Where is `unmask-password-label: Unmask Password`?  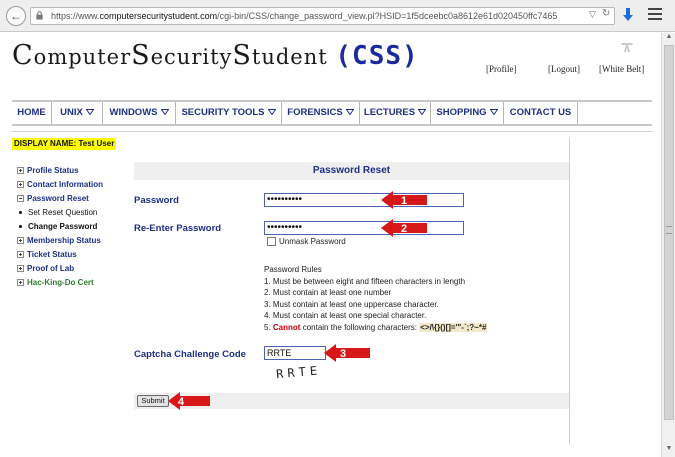 unmask-password-label: Unmask Password is located at coordinates (312, 241).